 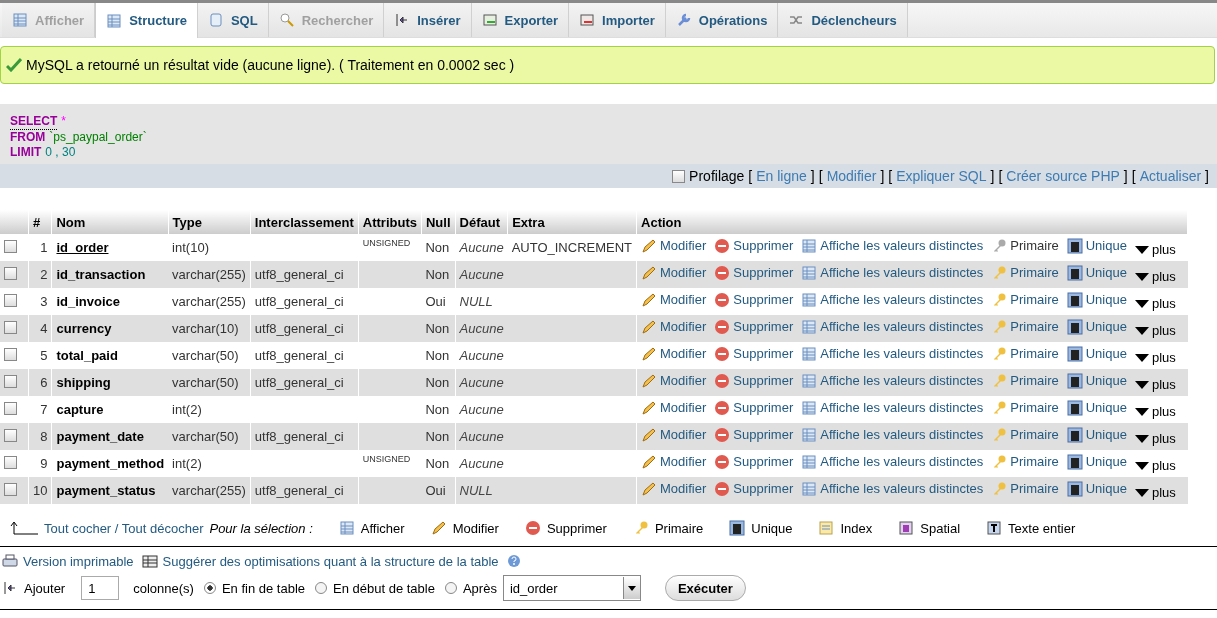 What do you see at coordinates (464, 528) in the screenshot?
I see `bulk-action: Modifier` at bounding box center [464, 528].